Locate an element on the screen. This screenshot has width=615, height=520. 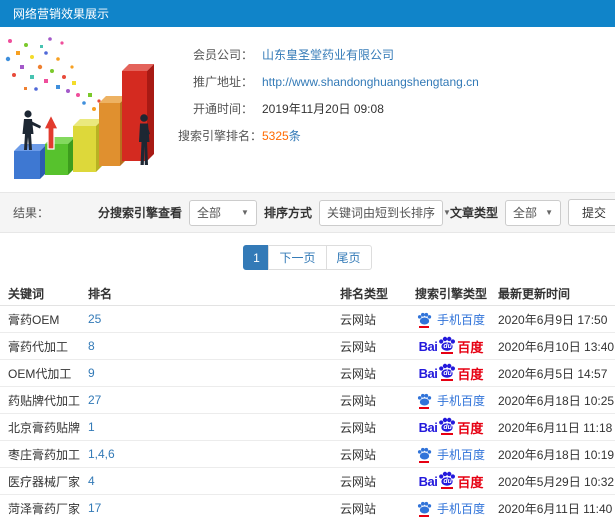
table-row: 枣庄膏药加工 1,4,6 云网站 手机百度 2020年6月18日 10:19 is located at coordinates (307, 454).